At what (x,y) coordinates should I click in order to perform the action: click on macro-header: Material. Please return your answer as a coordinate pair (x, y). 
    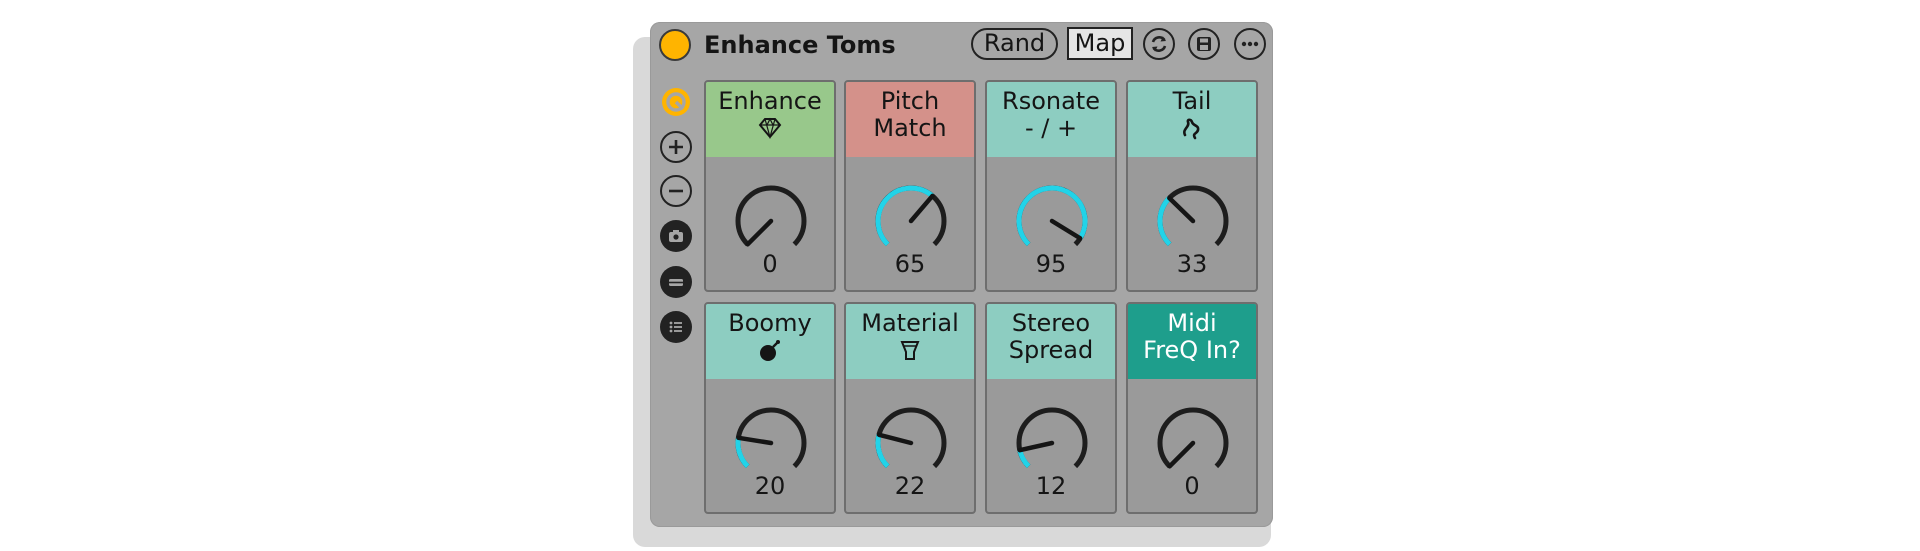
    Looking at the image, I should click on (910, 341).